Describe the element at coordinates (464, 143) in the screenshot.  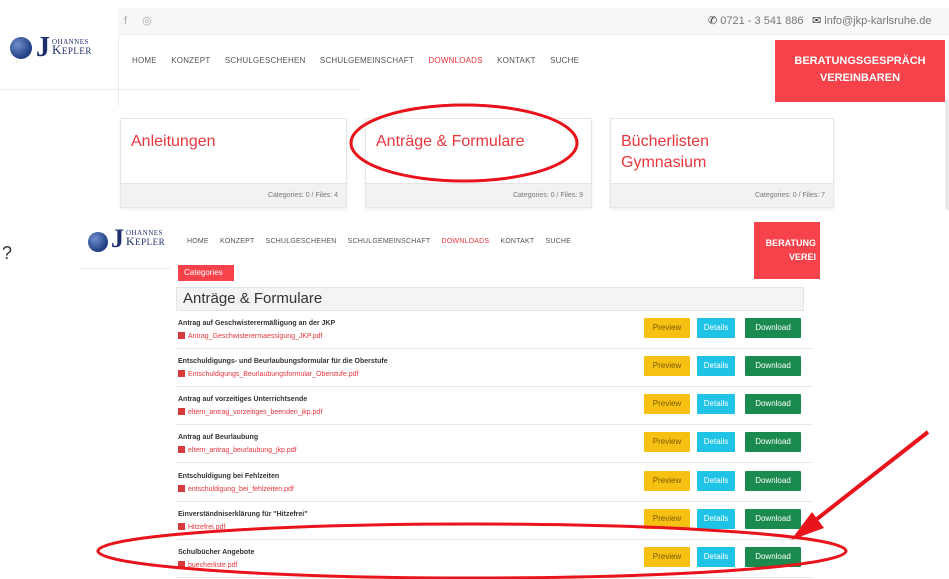
I see `highlight-ellipse-antraege` at that location.